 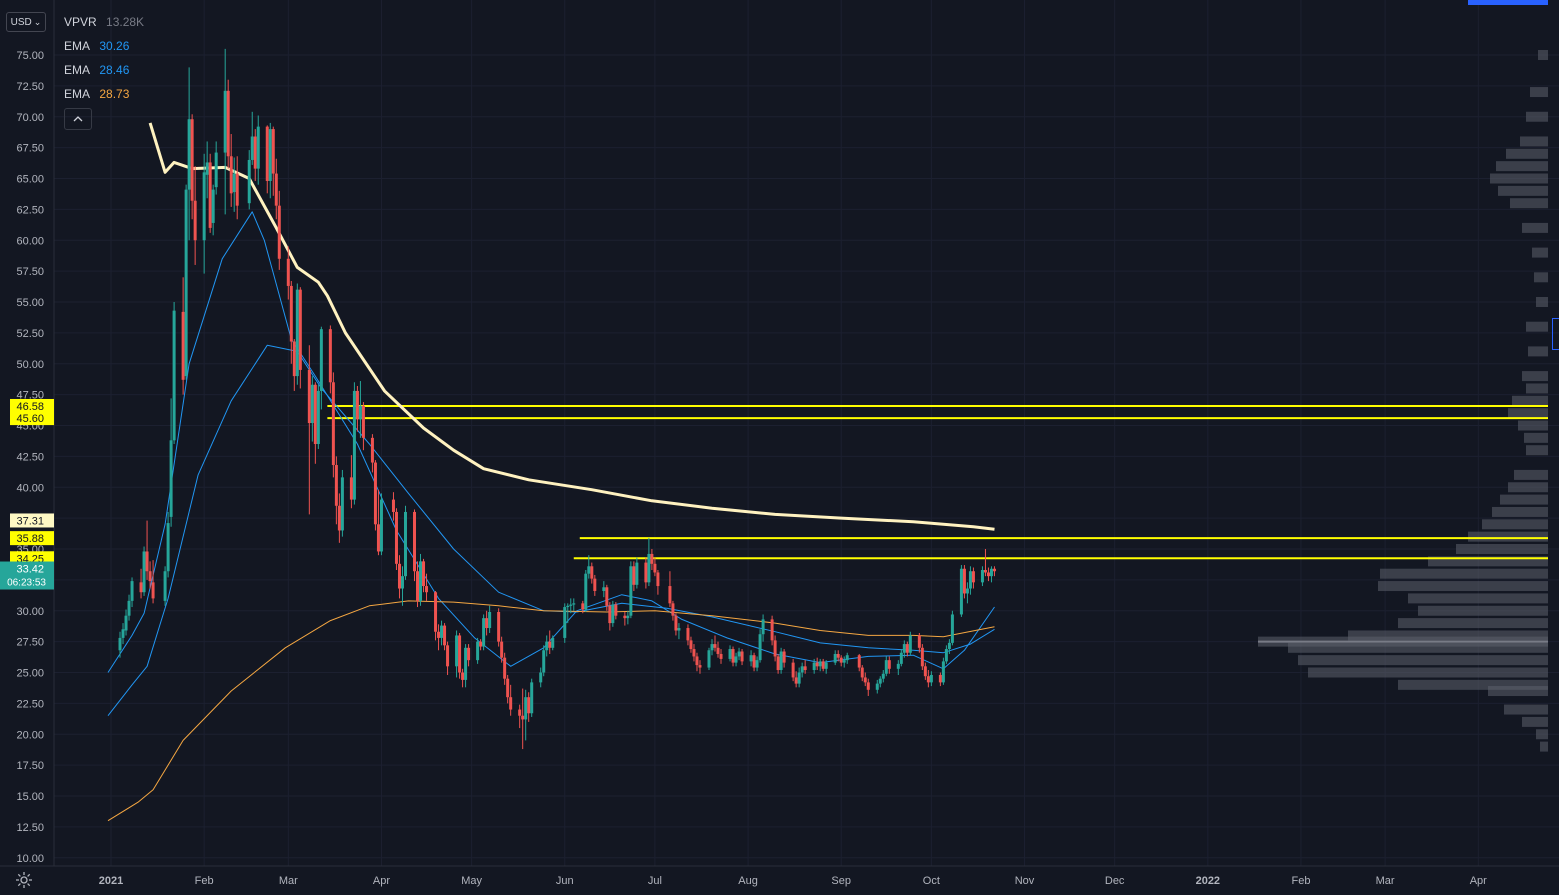 What do you see at coordinates (80, 22) in the screenshot?
I see `legend-name: VPVR` at bounding box center [80, 22].